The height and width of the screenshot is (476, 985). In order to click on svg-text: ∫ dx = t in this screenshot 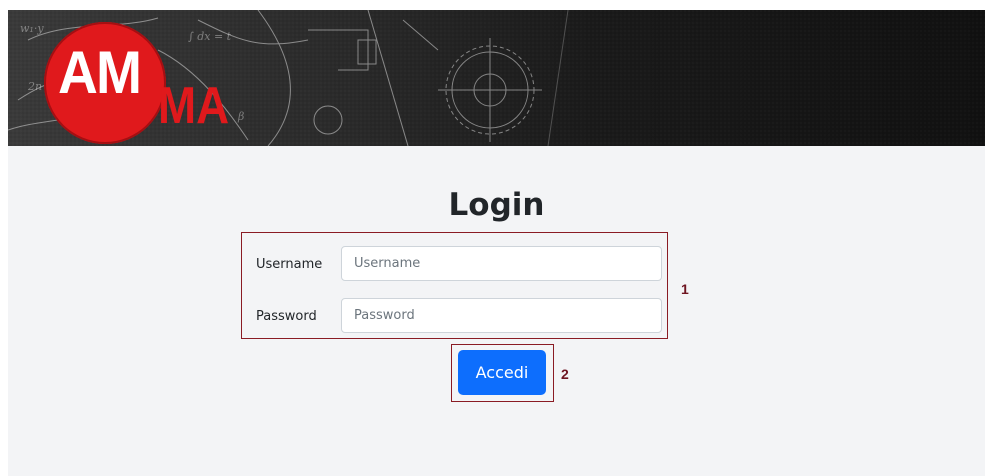, I will do `click(210, 36)`.